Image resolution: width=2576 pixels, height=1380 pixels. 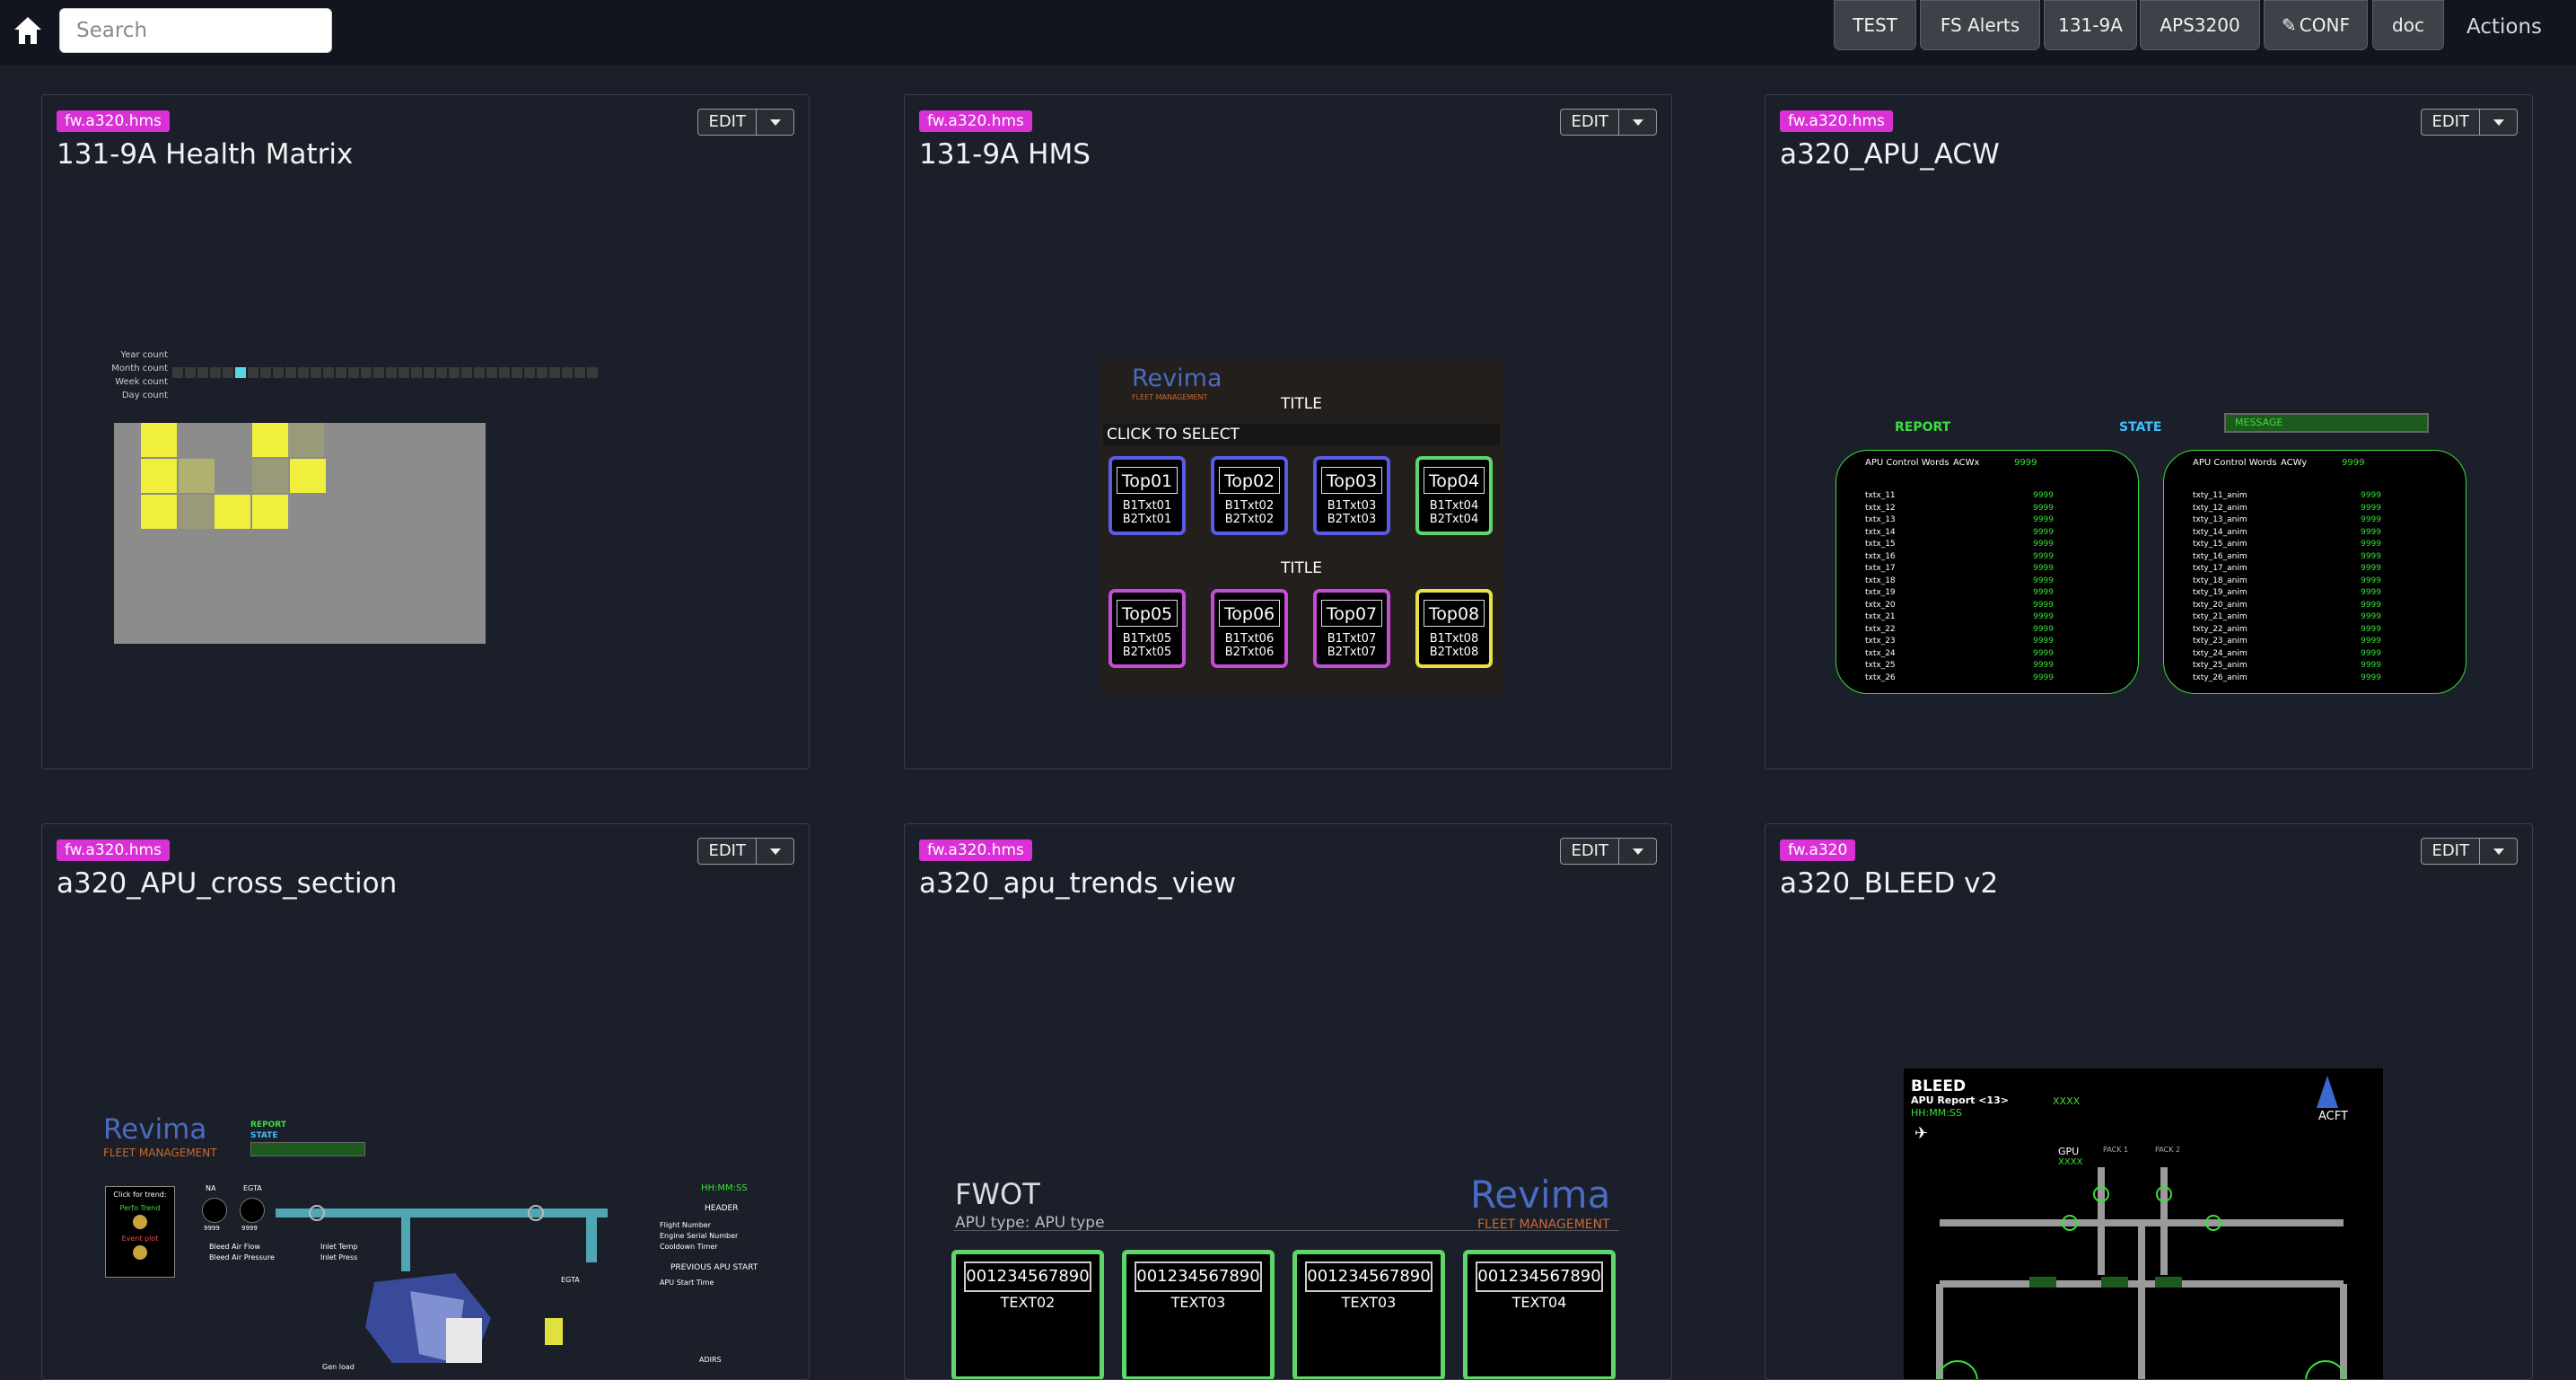 I want to click on nav-button-doc: doc, so click(x=2408, y=25).